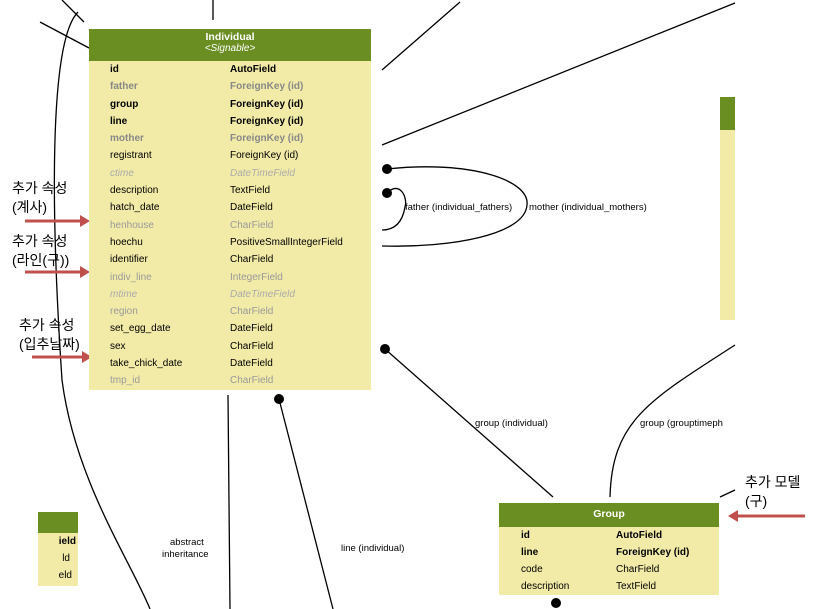 This screenshot has height=609, width=826. What do you see at coordinates (58, 549) in the screenshot?
I see `left-partial-table: ield ld eld` at bounding box center [58, 549].